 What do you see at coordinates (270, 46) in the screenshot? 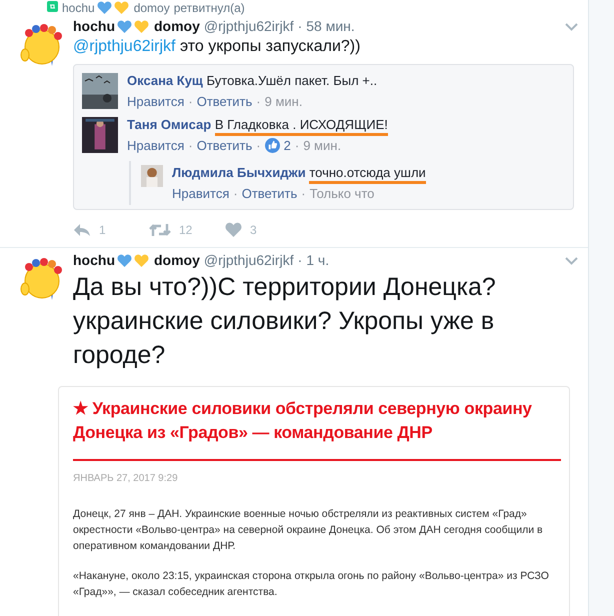
I see `tweet-text: это укропы запускали?))` at bounding box center [270, 46].